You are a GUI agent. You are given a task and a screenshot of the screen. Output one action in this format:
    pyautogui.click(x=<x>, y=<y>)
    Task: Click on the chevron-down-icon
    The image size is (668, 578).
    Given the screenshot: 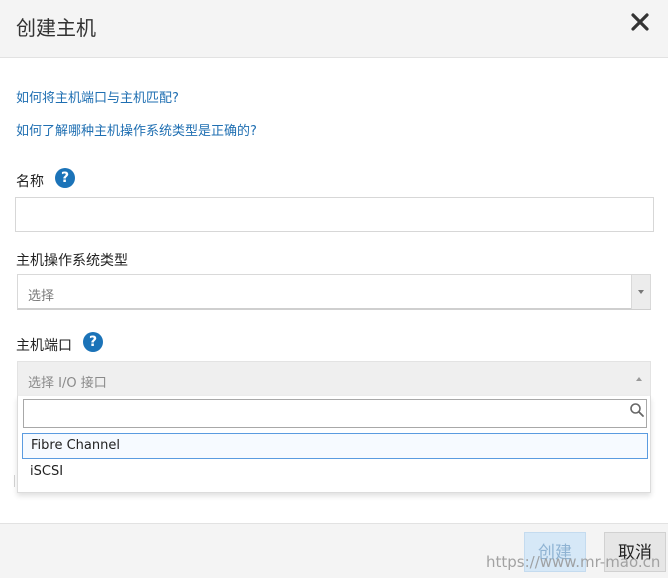 What is the action you would take?
    pyautogui.click(x=640, y=292)
    